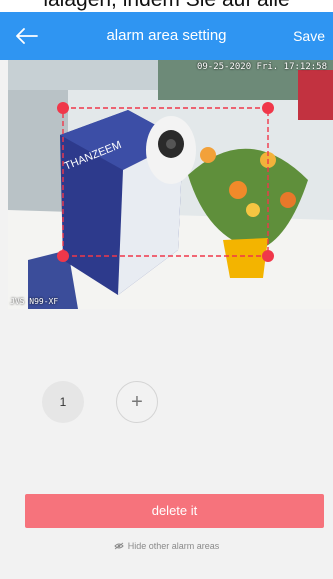 The height and width of the screenshot is (579, 333). What do you see at coordinates (171, 150) in the screenshot?
I see `camera-device` at bounding box center [171, 150].